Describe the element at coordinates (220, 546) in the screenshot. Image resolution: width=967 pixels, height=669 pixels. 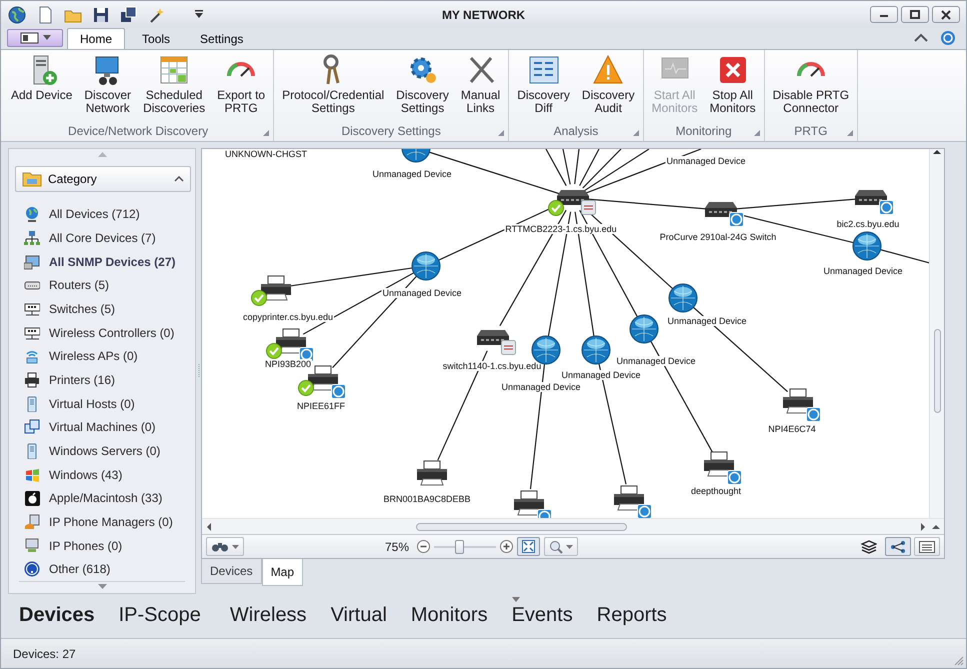
I see `binoculars-icon` at that location.